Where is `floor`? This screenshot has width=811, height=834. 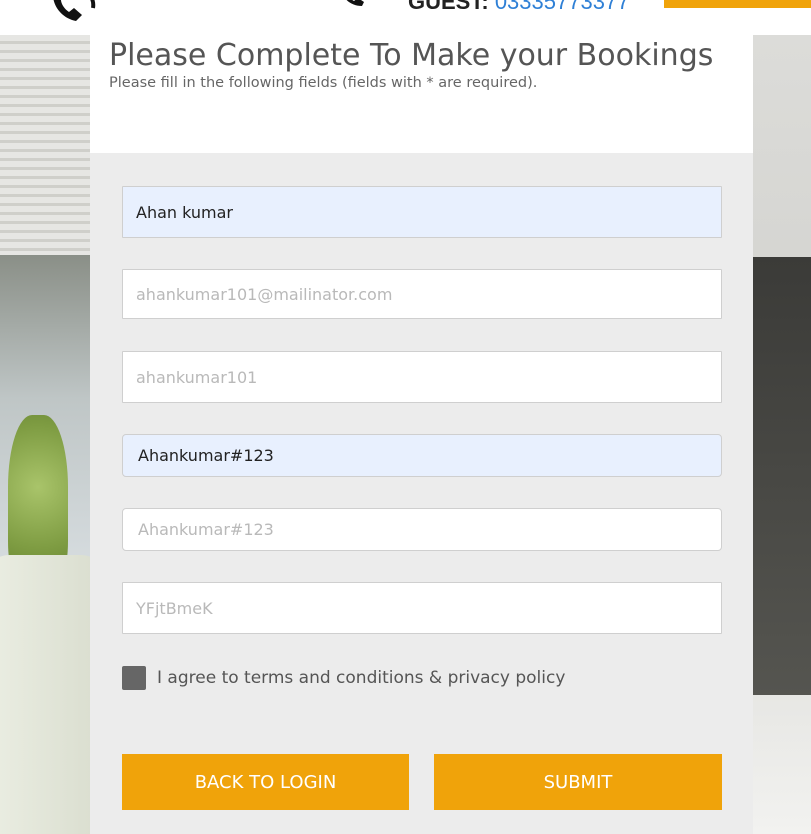
floor is located at coordinates (782, 764).